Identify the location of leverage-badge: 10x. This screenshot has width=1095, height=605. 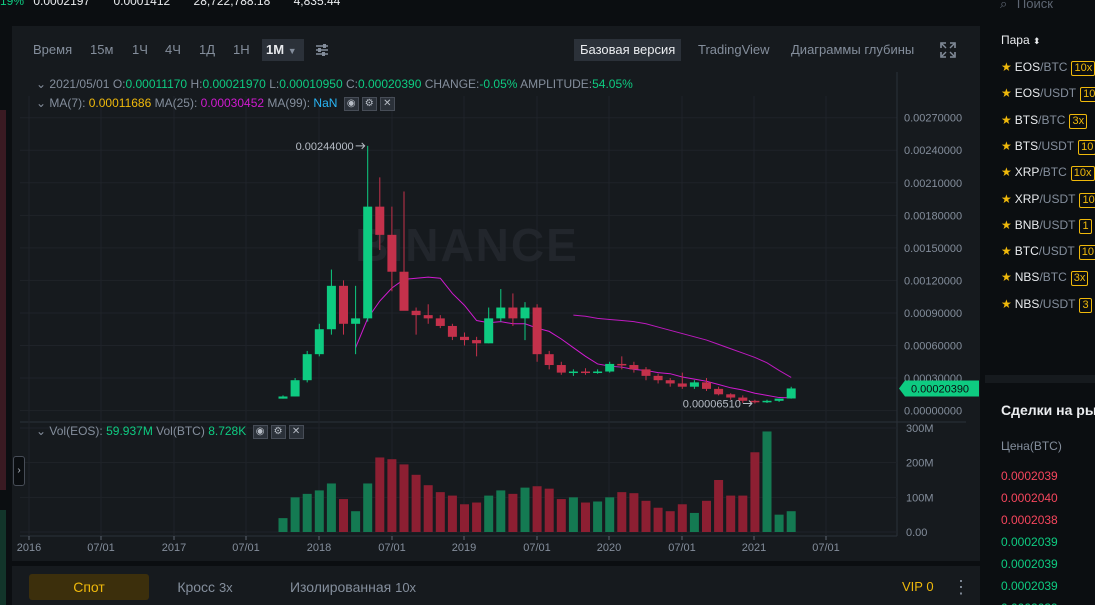
(1083, 68).